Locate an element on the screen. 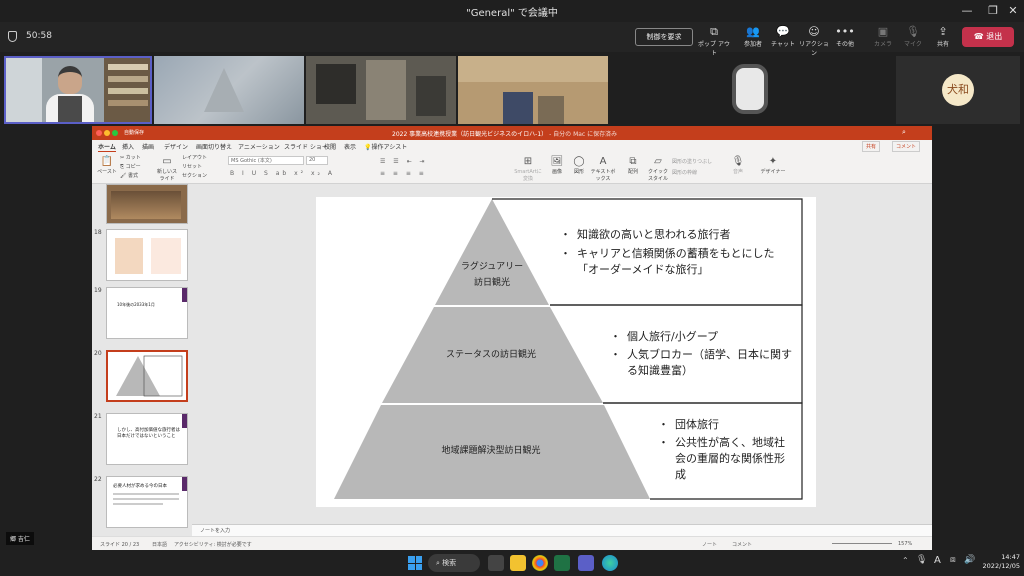 Image resolution: width=1024 pixels, height=576 pixels. edge-icon is located at coordinates (610, 563).